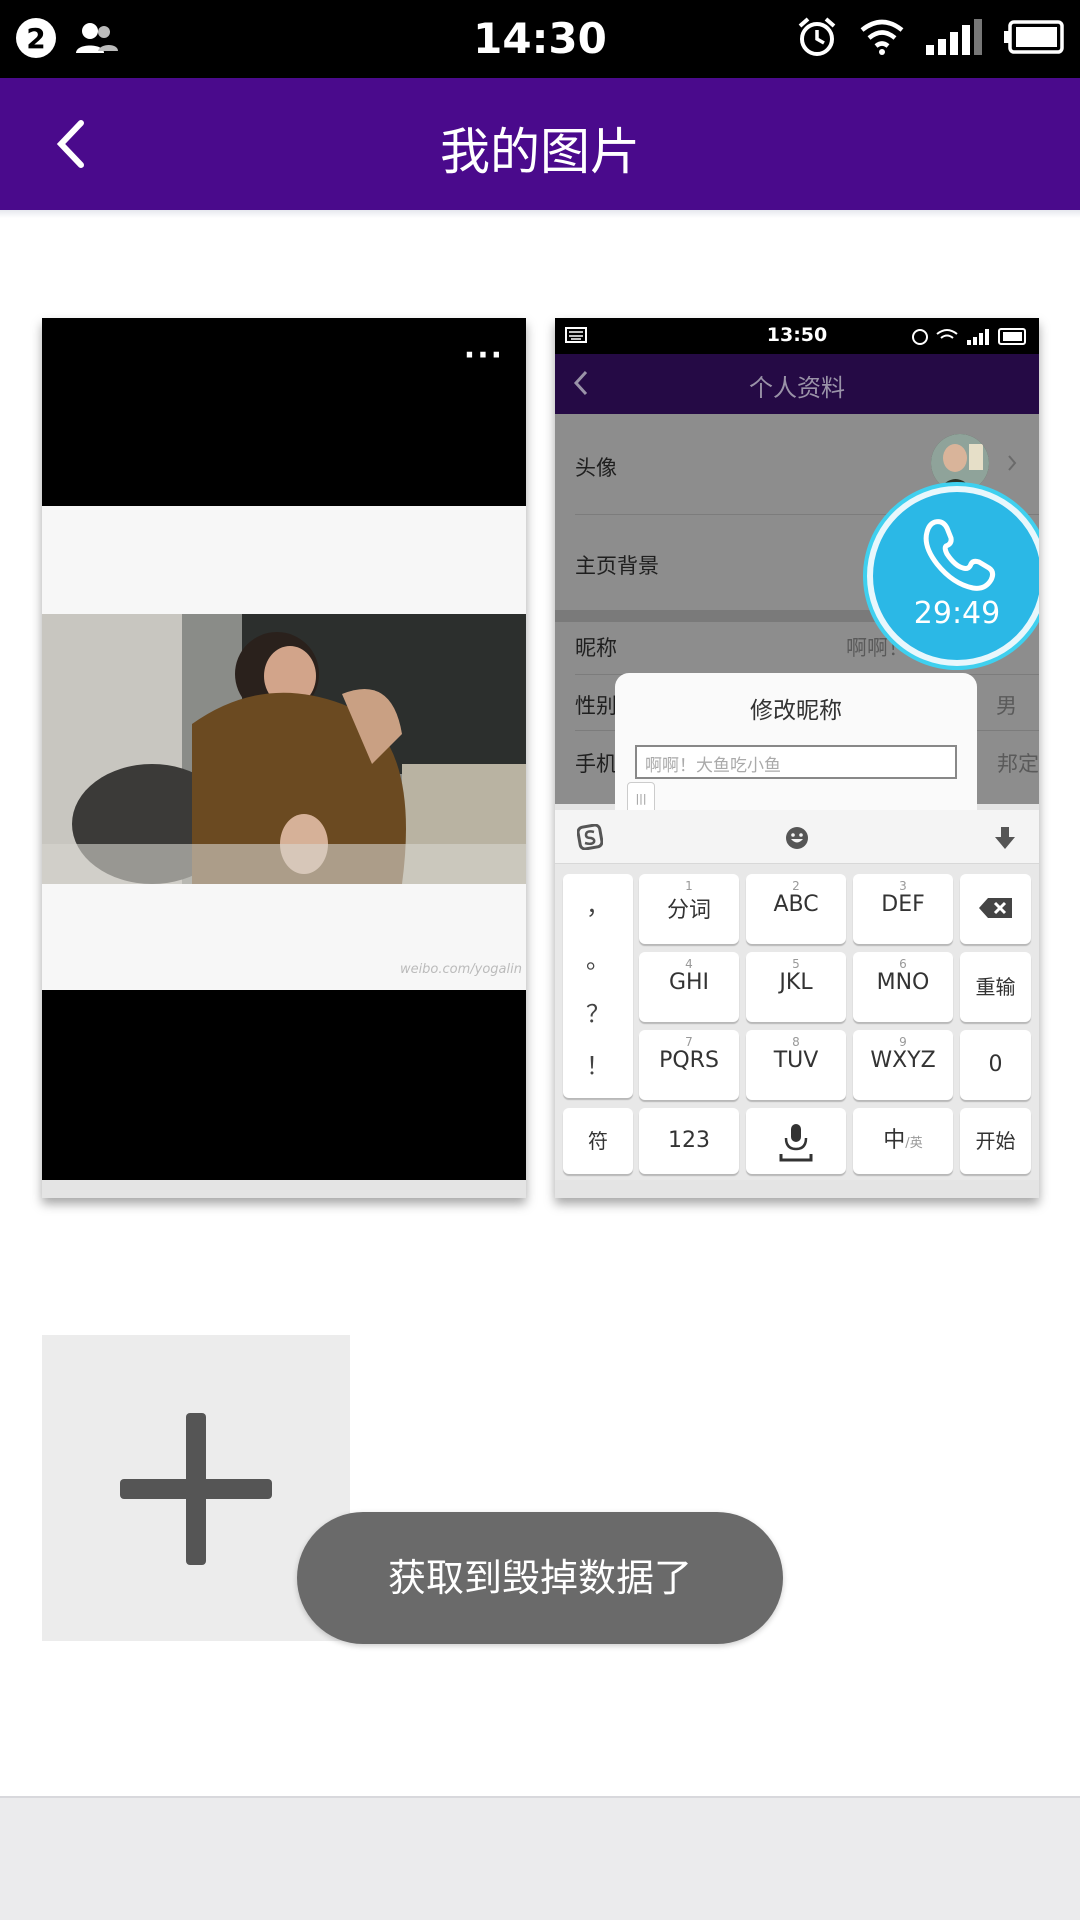  Describe the element at coordinates (196, 1489) in the screenshot. I see `plus-icon` at that location.